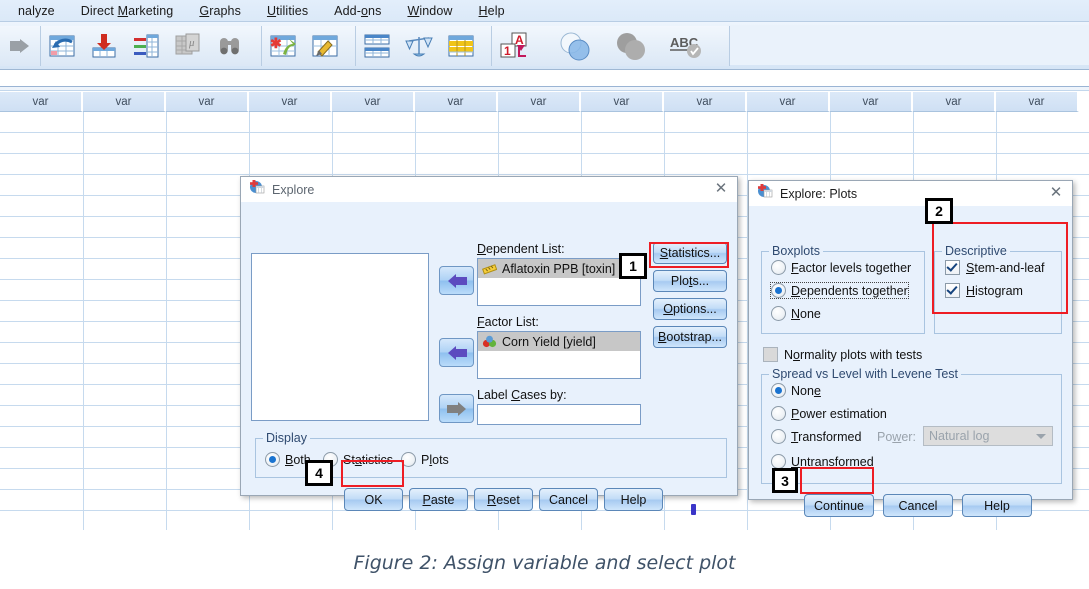 This screenshot has width=1089, height=589. Describe the element at coordinates (865, 374) in the screenshot. I see `spread-group-title: Spread vs Level with Levene Test` at that location.